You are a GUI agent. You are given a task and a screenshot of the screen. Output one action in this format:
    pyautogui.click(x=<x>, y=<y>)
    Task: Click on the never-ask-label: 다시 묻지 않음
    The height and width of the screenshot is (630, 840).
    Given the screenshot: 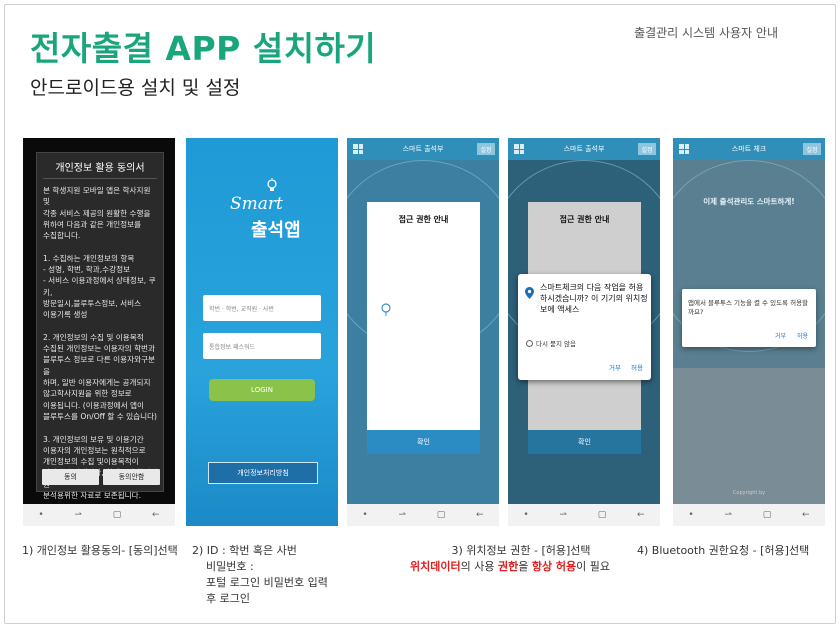 What is the action you would take?
    pyautogui.click(x=556, y=344)
    